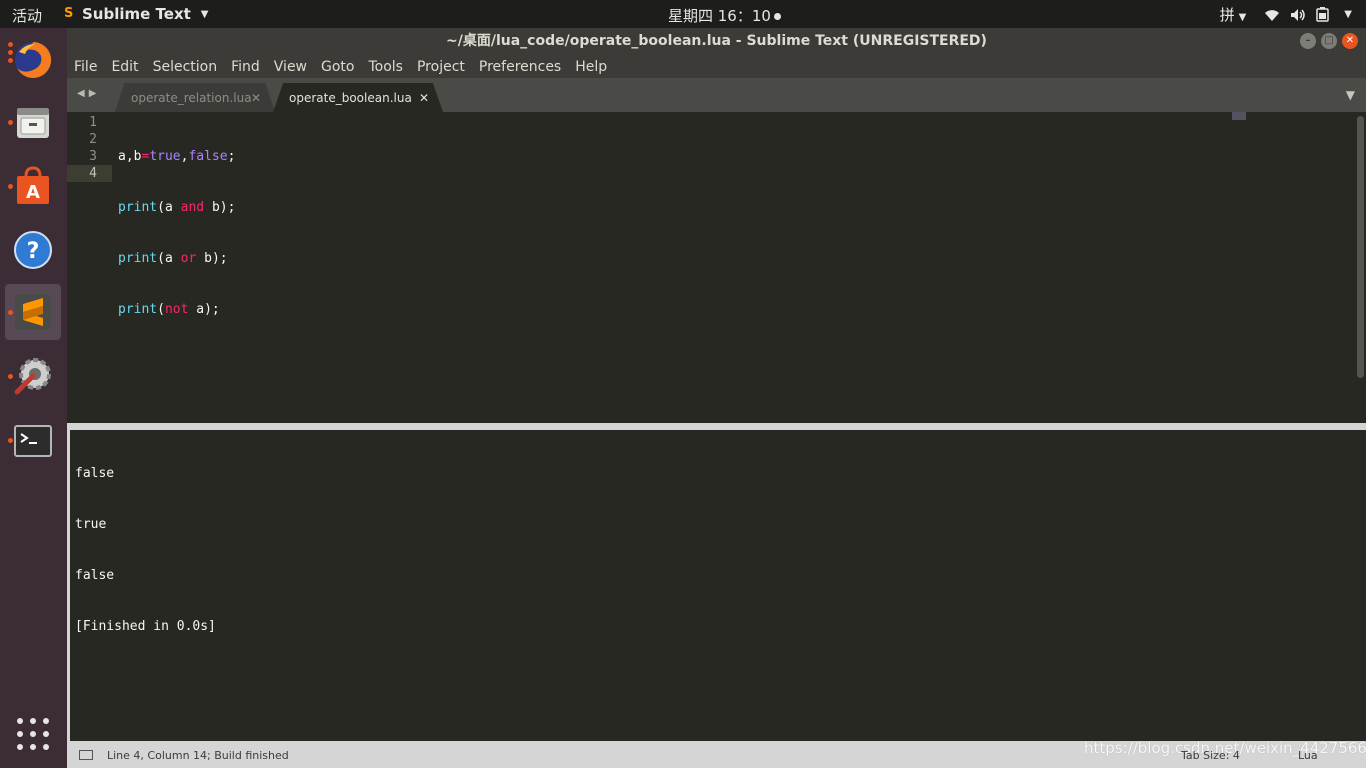  Describe the element at coordinates (1323, 14) in the screenshot. I see `battery-icon` at that location.